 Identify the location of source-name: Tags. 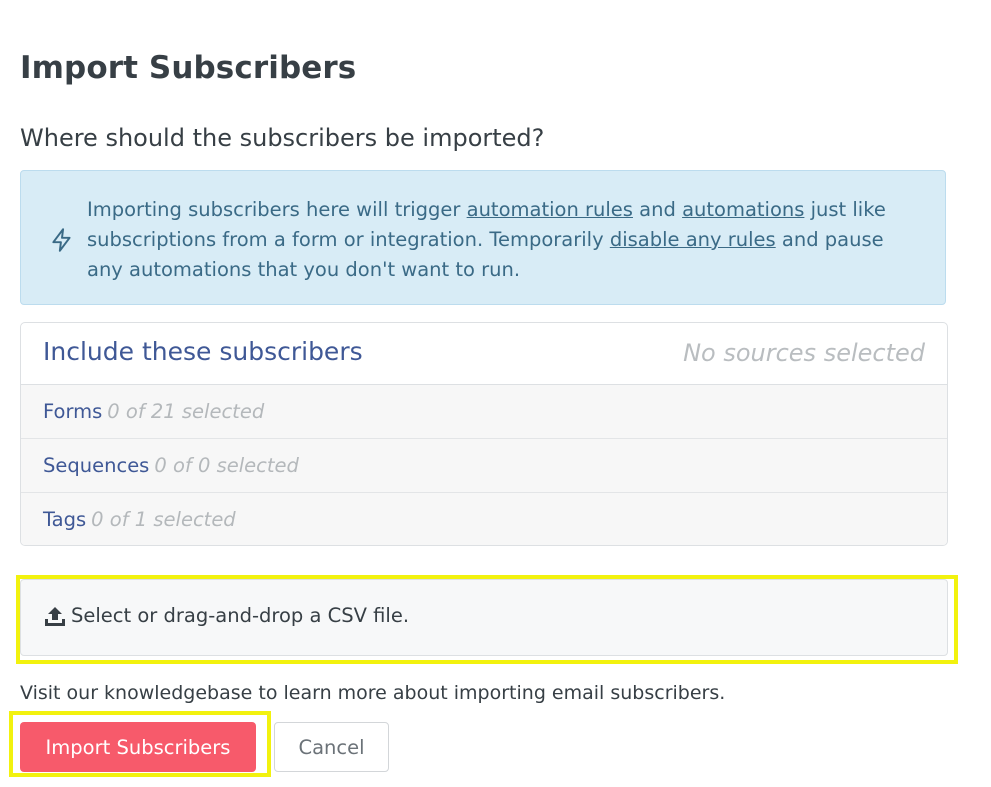
(65, 519).